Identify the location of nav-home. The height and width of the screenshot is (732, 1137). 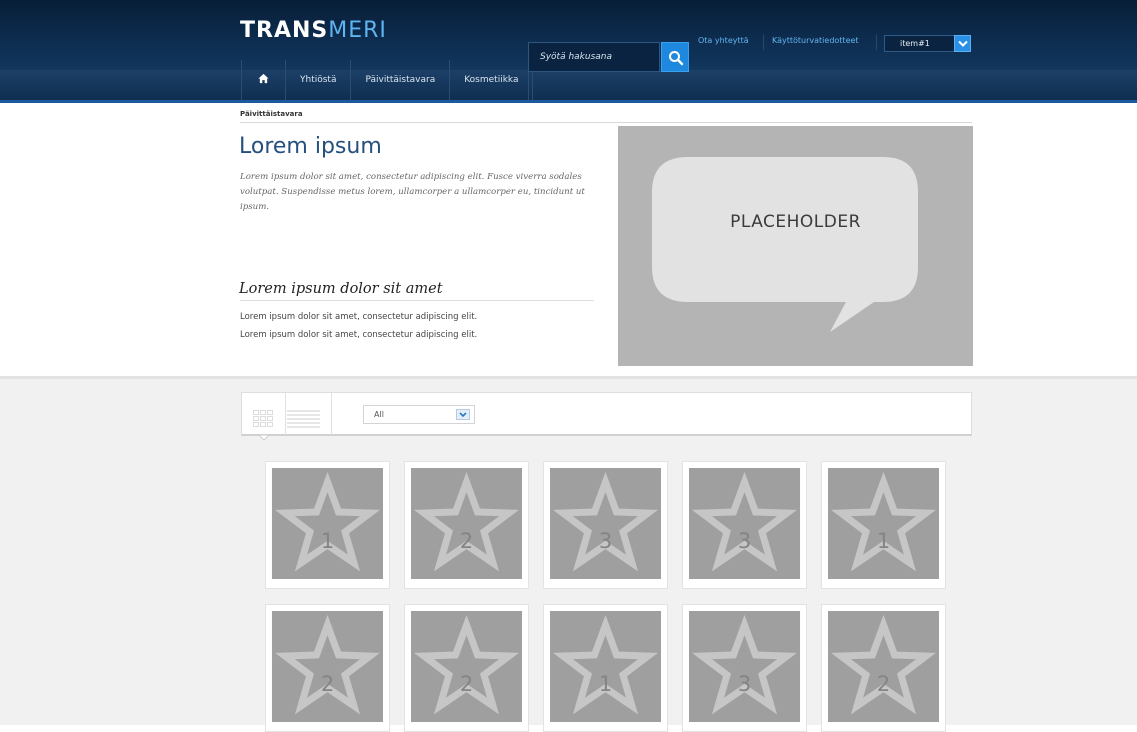
(263, 80).